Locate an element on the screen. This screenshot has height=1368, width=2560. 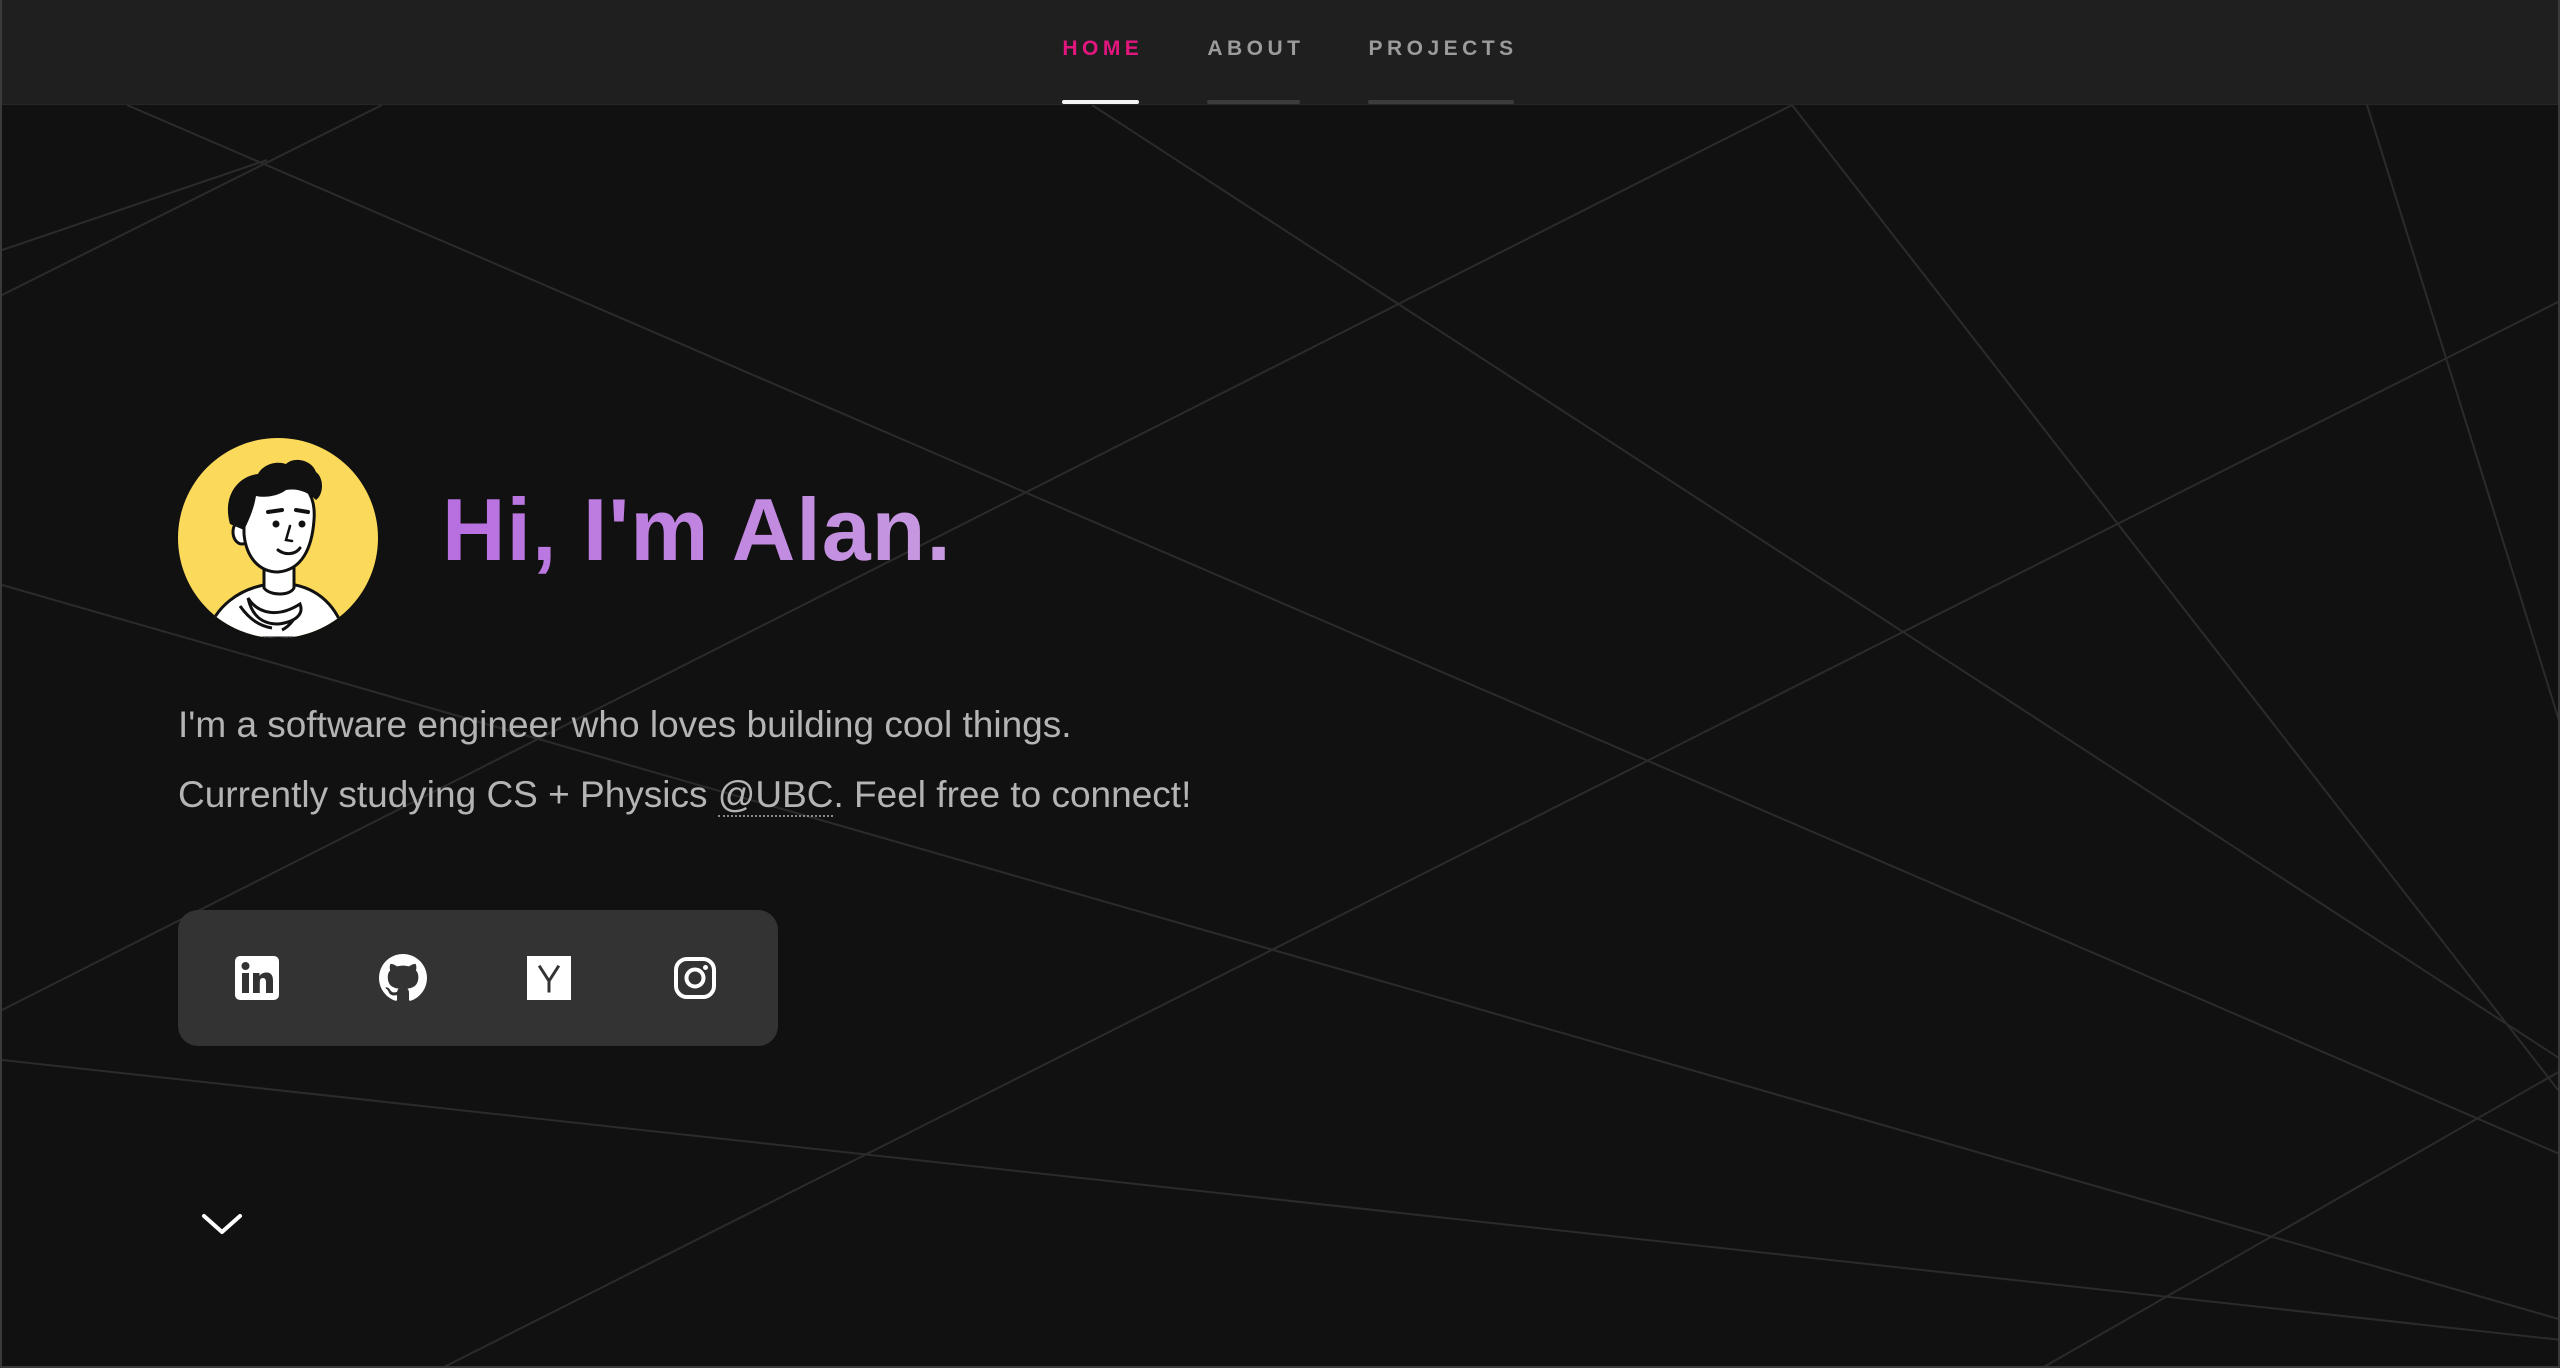
chevron-down-icon is located at coordinates (222, 1224).